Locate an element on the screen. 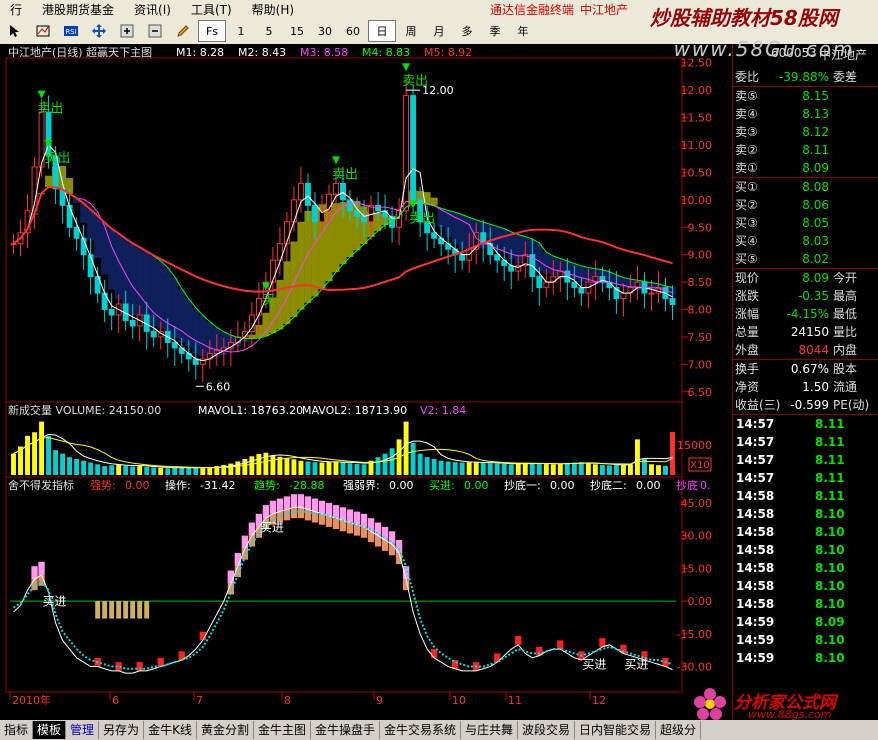 This screenshot has width=878, height=740. template-tab: 日内智能交易 is located at coordinates (616, 730).